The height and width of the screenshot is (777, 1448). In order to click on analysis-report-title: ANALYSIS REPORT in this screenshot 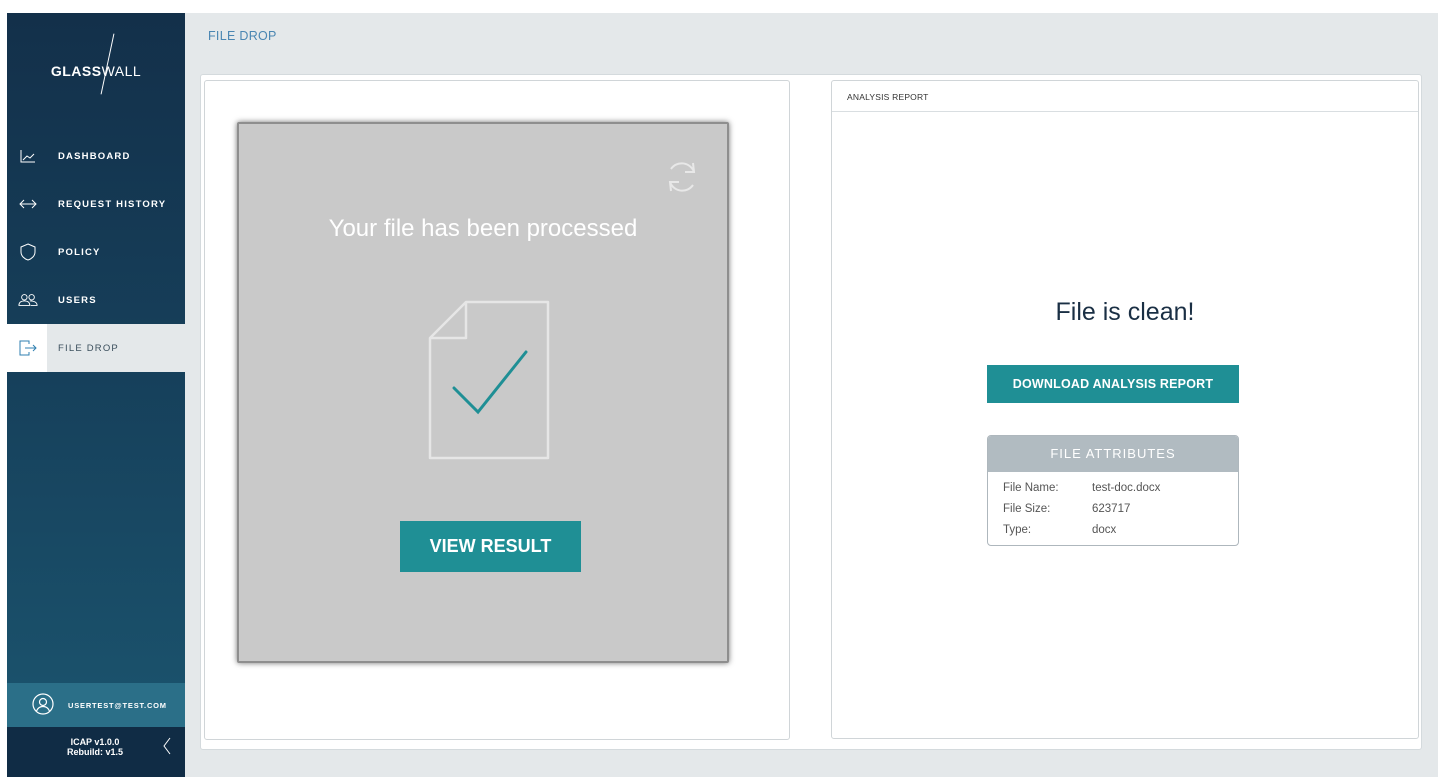, I will do `click(1125, 96)`.